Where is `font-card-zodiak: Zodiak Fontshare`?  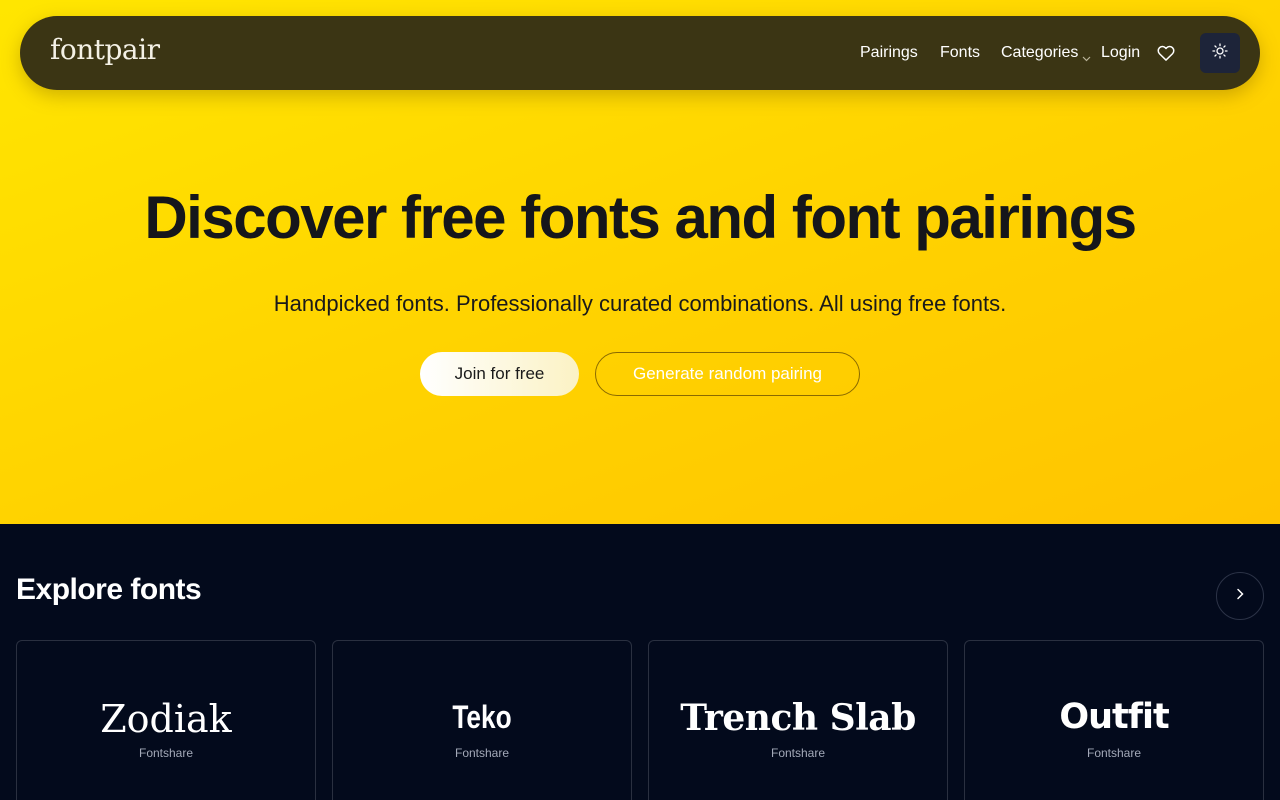 font-card-zodiak: Zodiak Fontshare is located at coordinates (166, 720).